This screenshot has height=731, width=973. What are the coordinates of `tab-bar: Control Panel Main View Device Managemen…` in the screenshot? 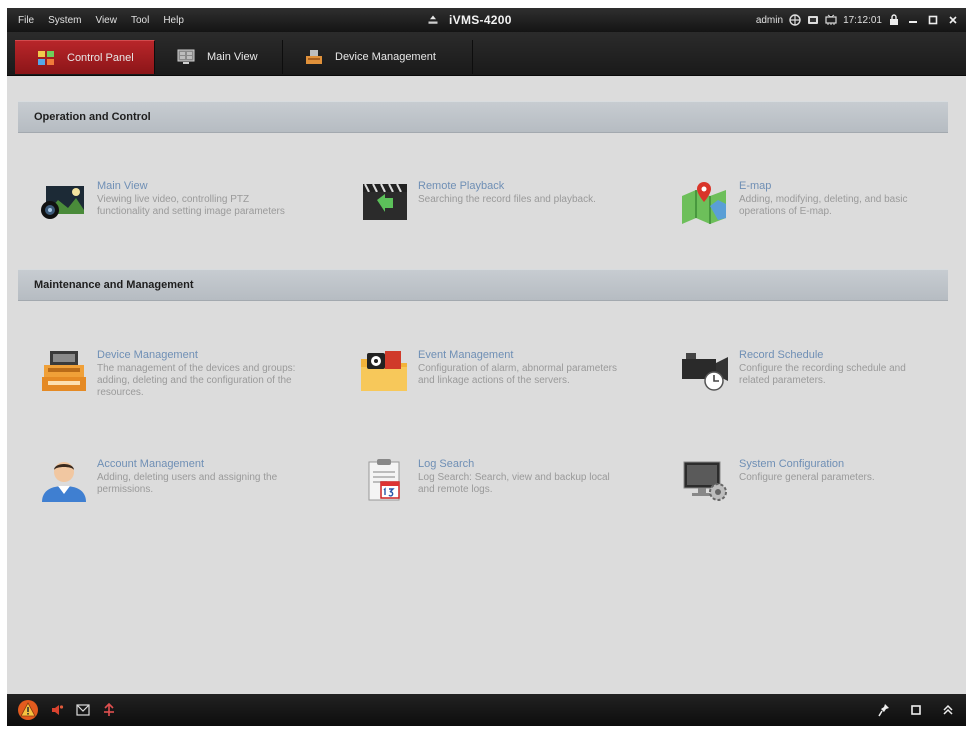 It's located at (486, 54).